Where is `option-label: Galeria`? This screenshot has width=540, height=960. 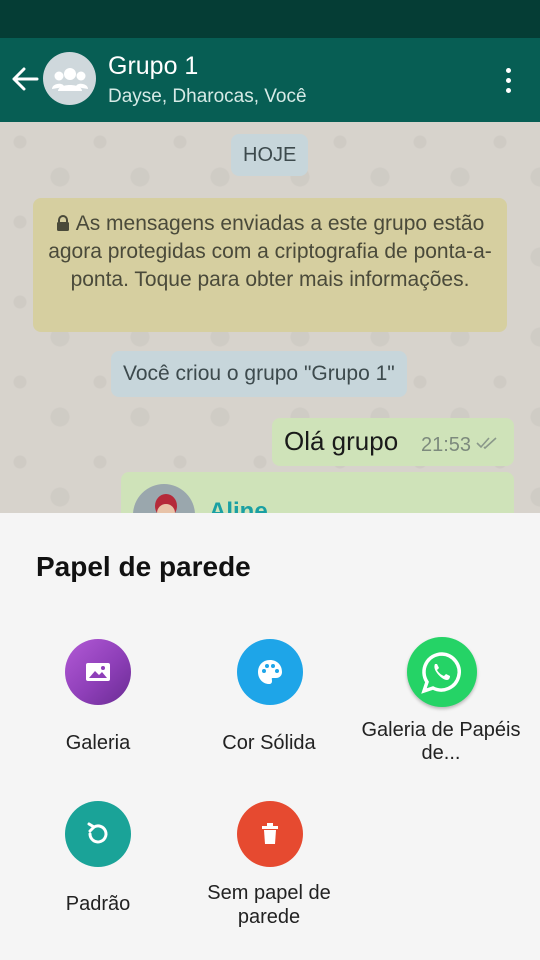 option-label: Galeria is located at coordinates (98, 743).